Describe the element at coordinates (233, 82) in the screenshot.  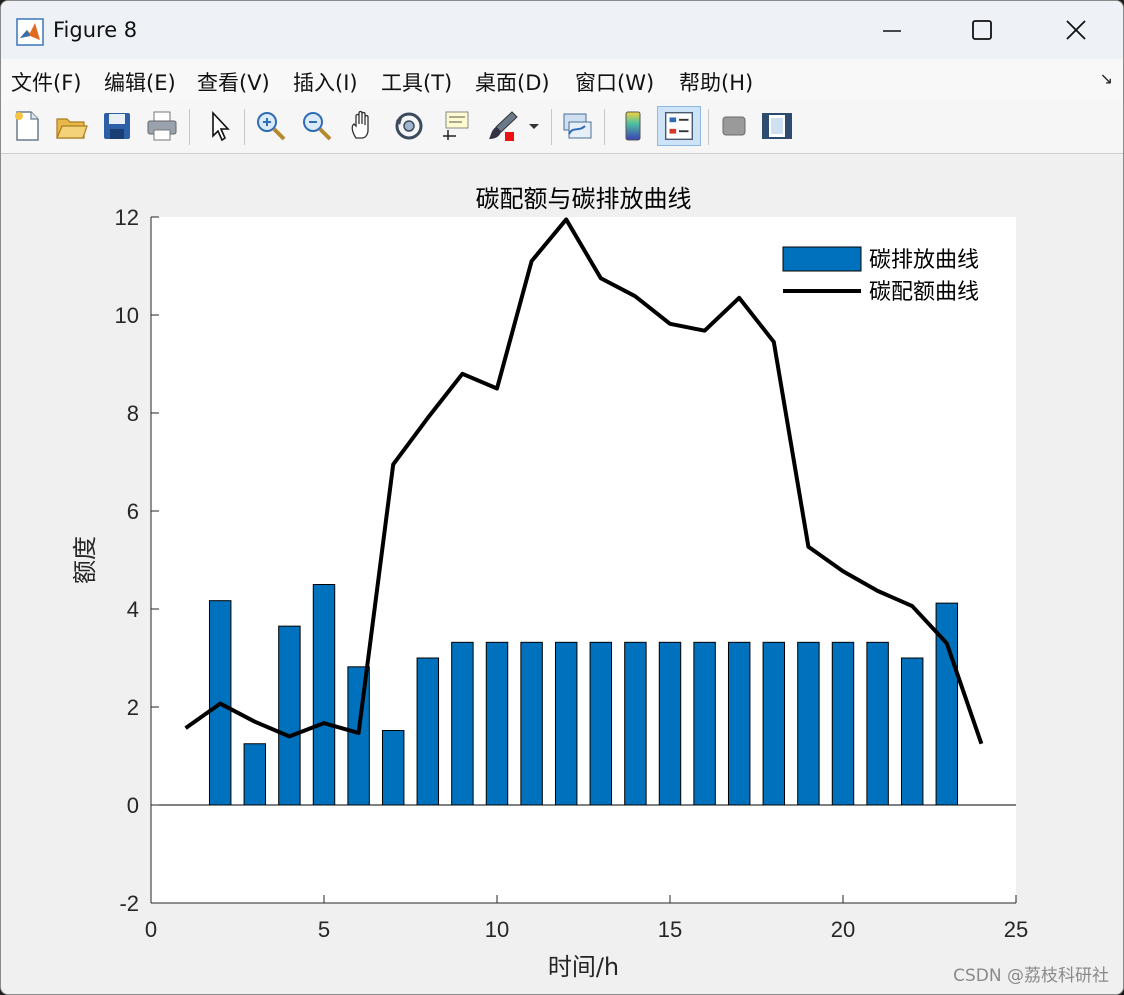
I see `menu-view: 查看(V)` at that location.